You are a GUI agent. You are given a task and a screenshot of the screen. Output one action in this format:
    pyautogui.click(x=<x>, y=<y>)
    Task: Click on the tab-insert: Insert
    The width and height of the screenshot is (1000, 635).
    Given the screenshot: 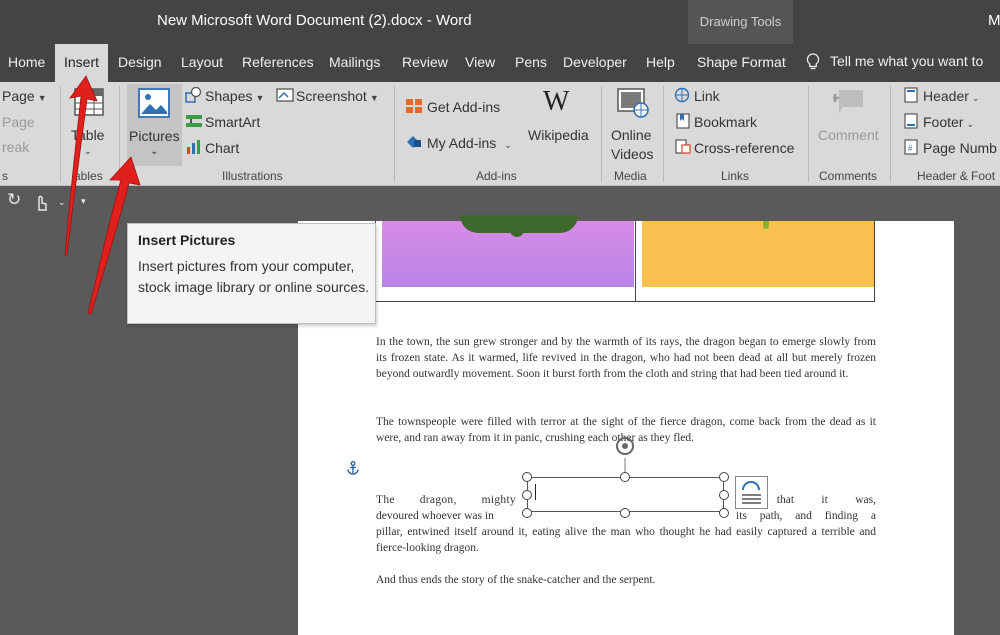 What is the action you would take?
    pyautogui.click(x=82, y=63)
    